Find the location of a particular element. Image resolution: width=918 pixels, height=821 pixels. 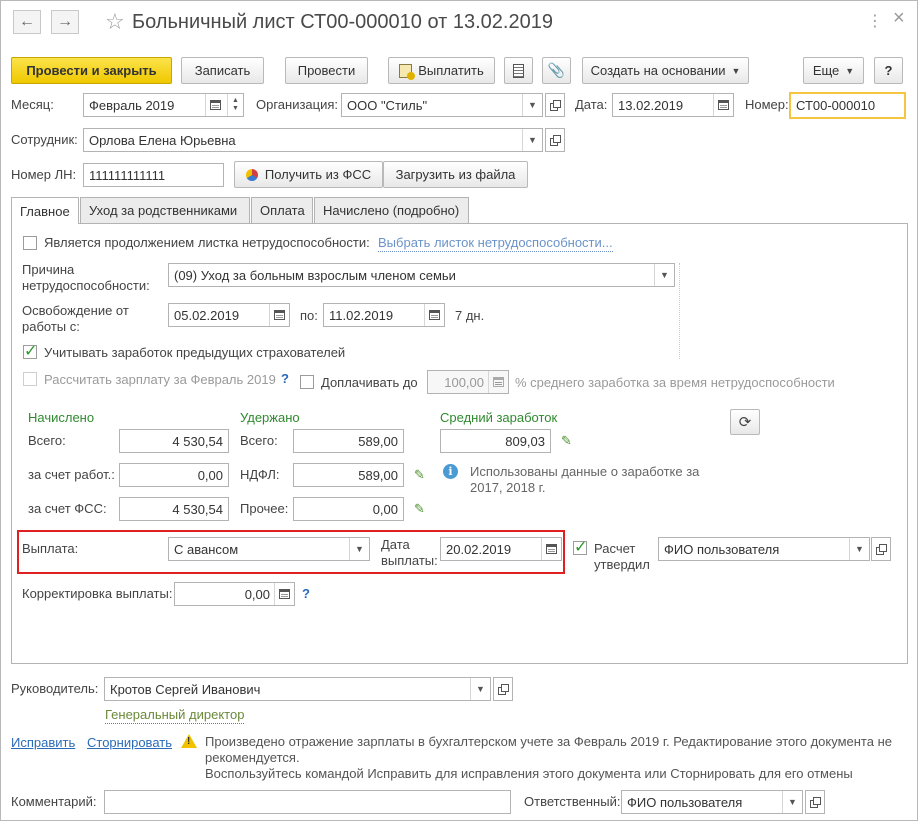

accrued-total-field: 4 530,54 is located at coordinates (174, 441).